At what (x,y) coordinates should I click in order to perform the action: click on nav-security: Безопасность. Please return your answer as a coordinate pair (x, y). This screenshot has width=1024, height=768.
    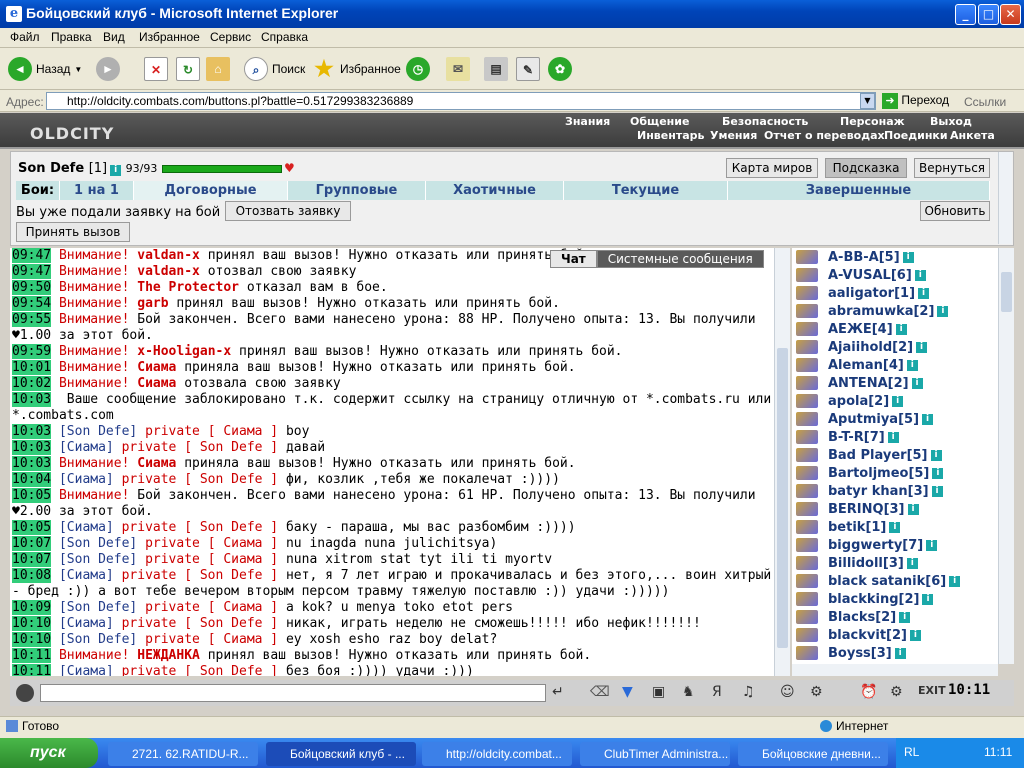
    Looking at the image, I should click on (765, 121).